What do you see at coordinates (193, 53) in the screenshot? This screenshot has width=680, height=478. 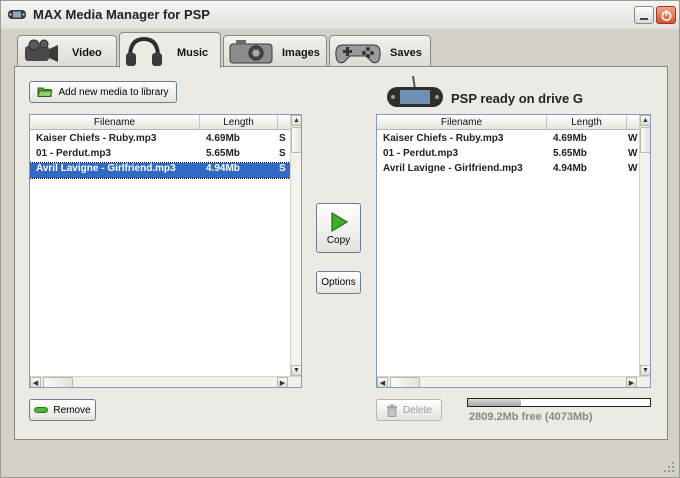 I see `tab-label: Music` at bounding box center [193, 53].